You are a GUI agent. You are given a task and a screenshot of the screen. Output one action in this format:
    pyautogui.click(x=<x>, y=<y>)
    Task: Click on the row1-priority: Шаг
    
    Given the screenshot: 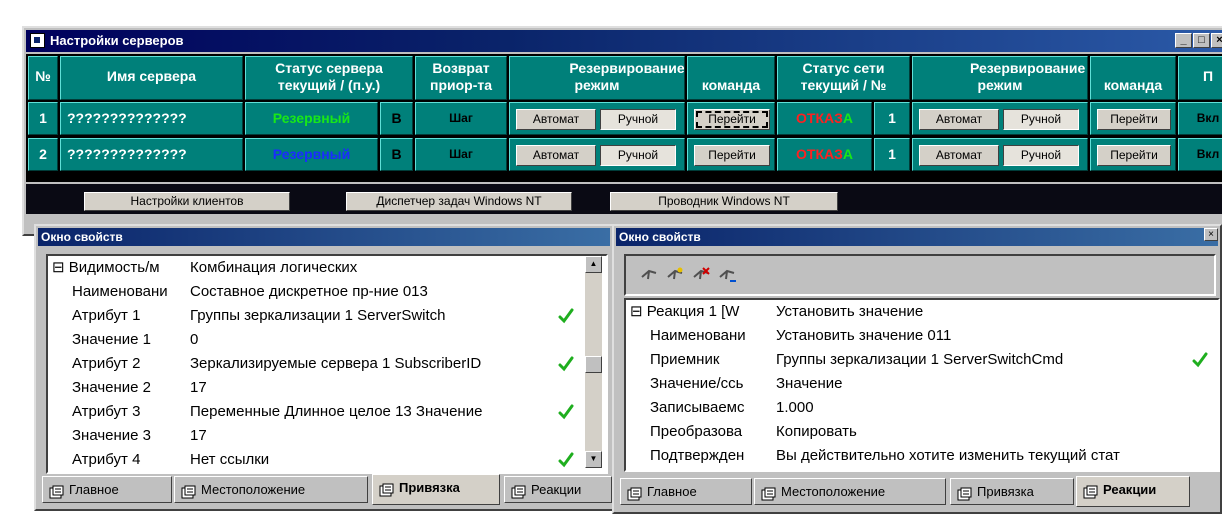 What is the action you would take?
    pyautogui.click(x=461, y=118)
    